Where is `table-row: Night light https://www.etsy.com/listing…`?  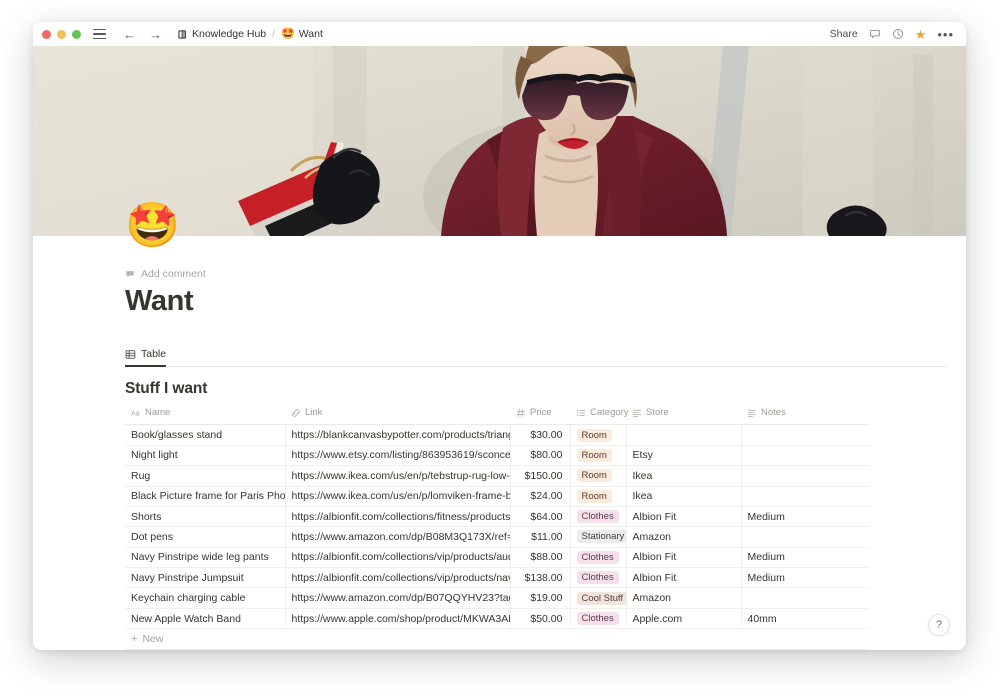 table-row: Night light https://www.etsy.com/listing… is located at coordinates (497, 456).